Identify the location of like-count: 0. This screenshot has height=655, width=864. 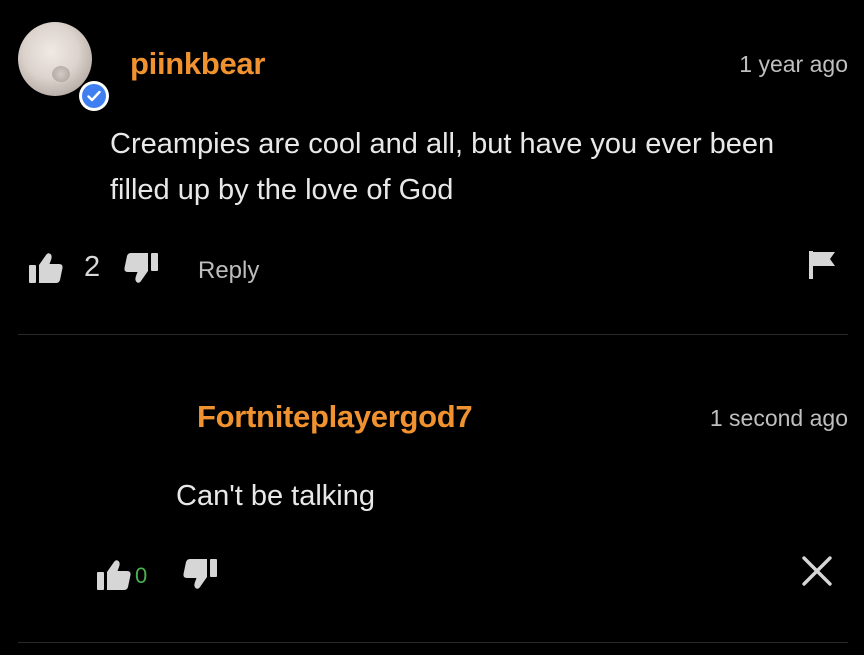
(141, 575).